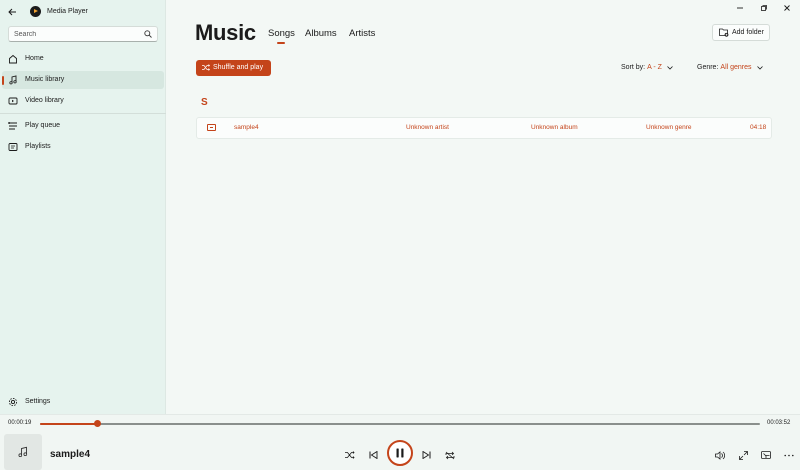 Image resolution: width=800 pixels, height=470 pixels. What do you see at coordinates (43, 125) in the screenshot?
I see `sidebar-item-label: Play queue` at bounding box center [43, 125].